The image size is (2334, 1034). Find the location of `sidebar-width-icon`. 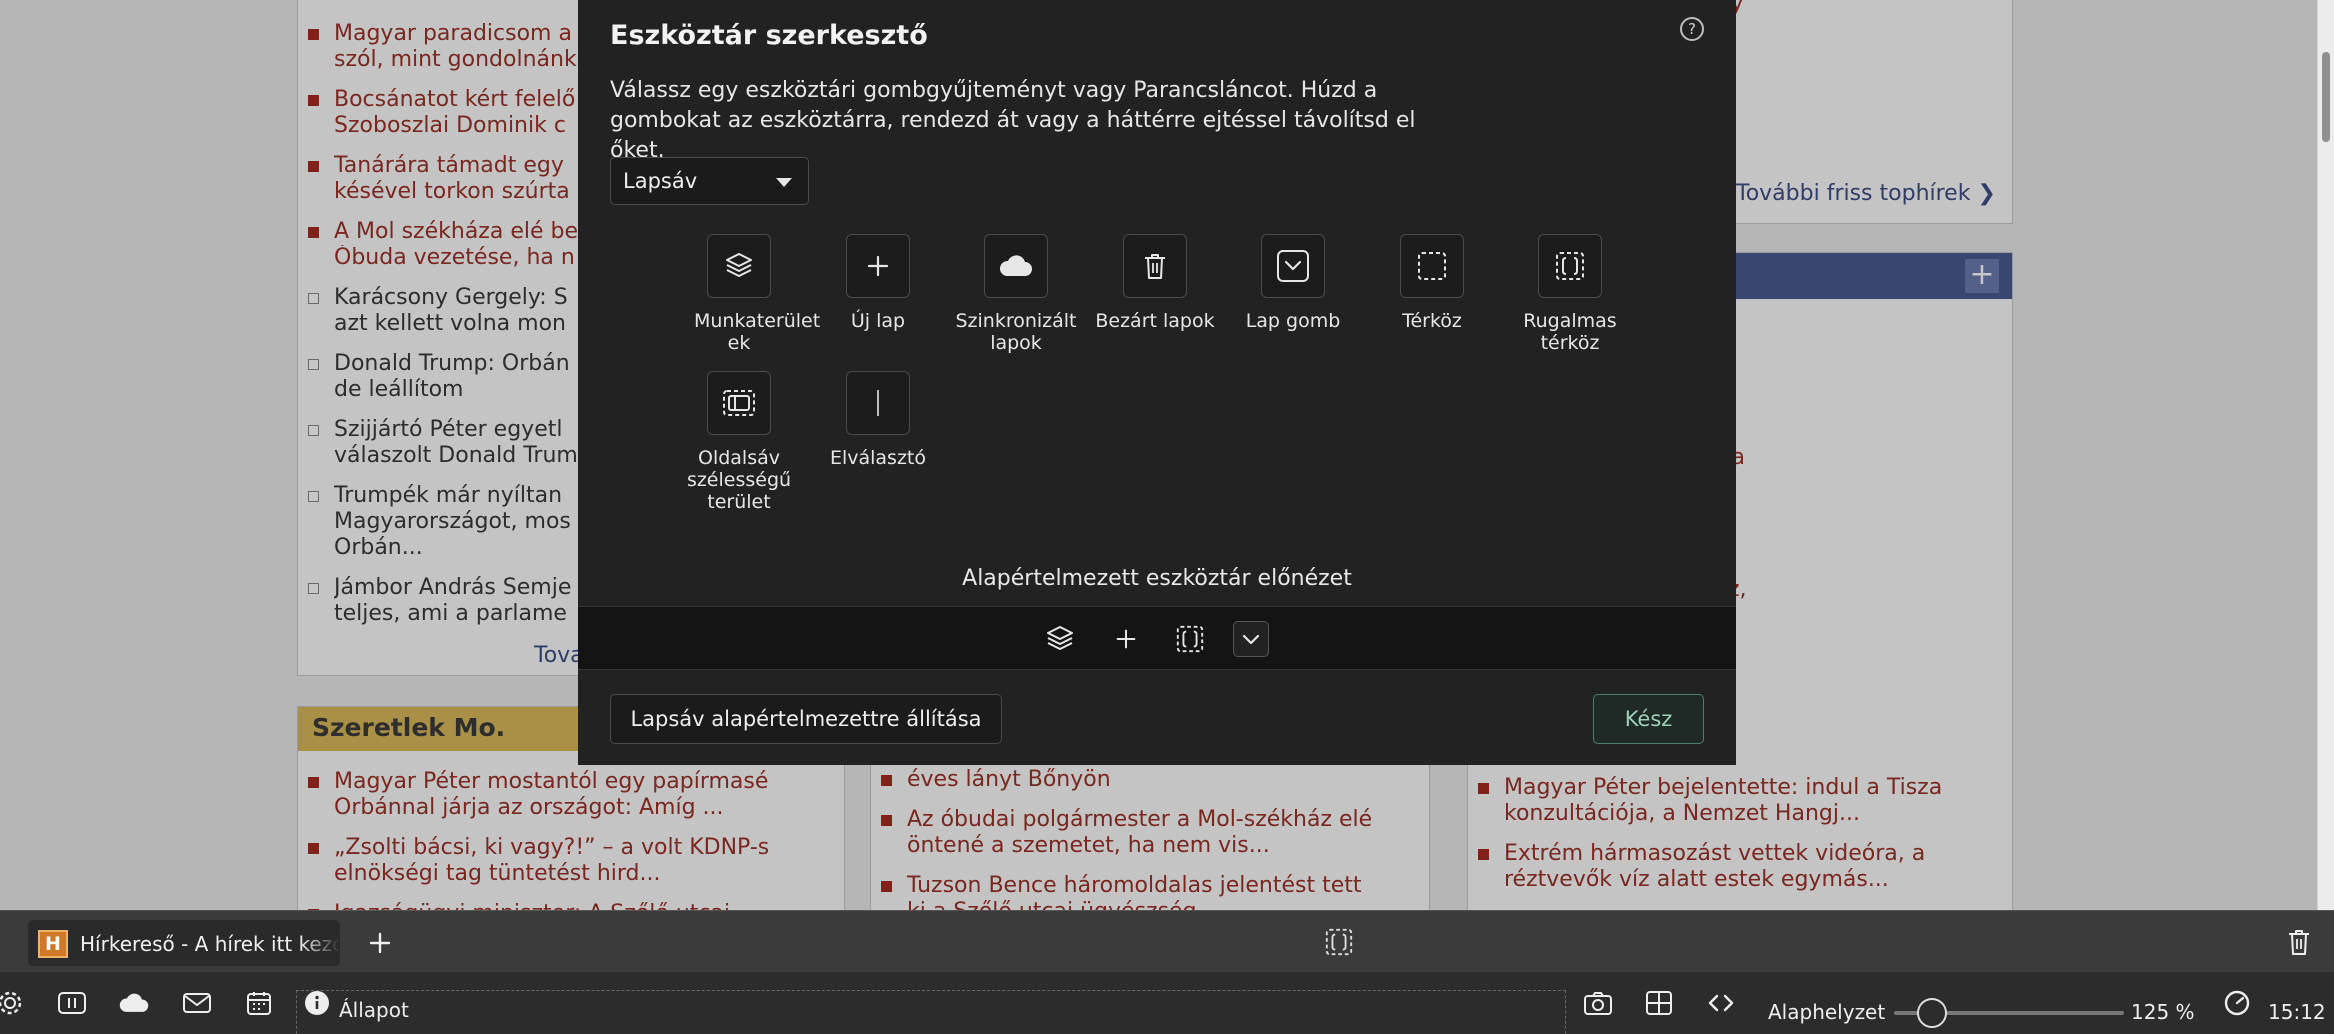

sidebar-width-icon is located at coordinates (739, 403).